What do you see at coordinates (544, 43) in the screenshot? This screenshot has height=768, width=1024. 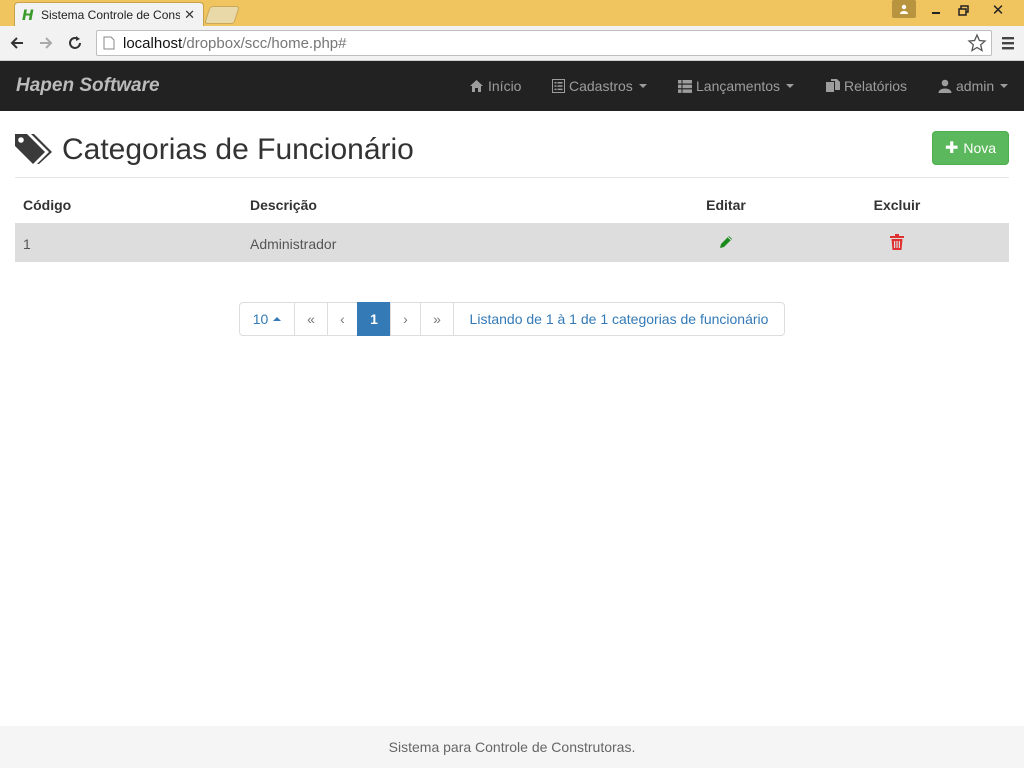 I see `address-bar: localhost/dropbox/scc/home.php#` at bounding box center [544, 43].